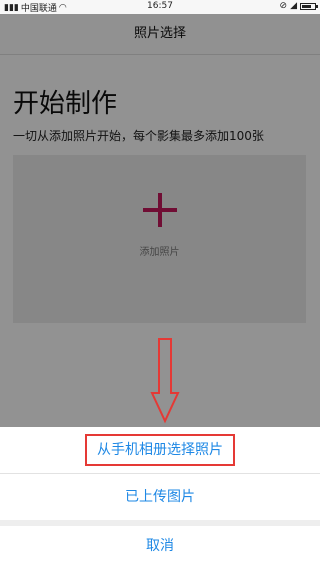  Describe the element at coordinates (160, 546) in the screenshot. I see `cancel-button: 取消` at that location.